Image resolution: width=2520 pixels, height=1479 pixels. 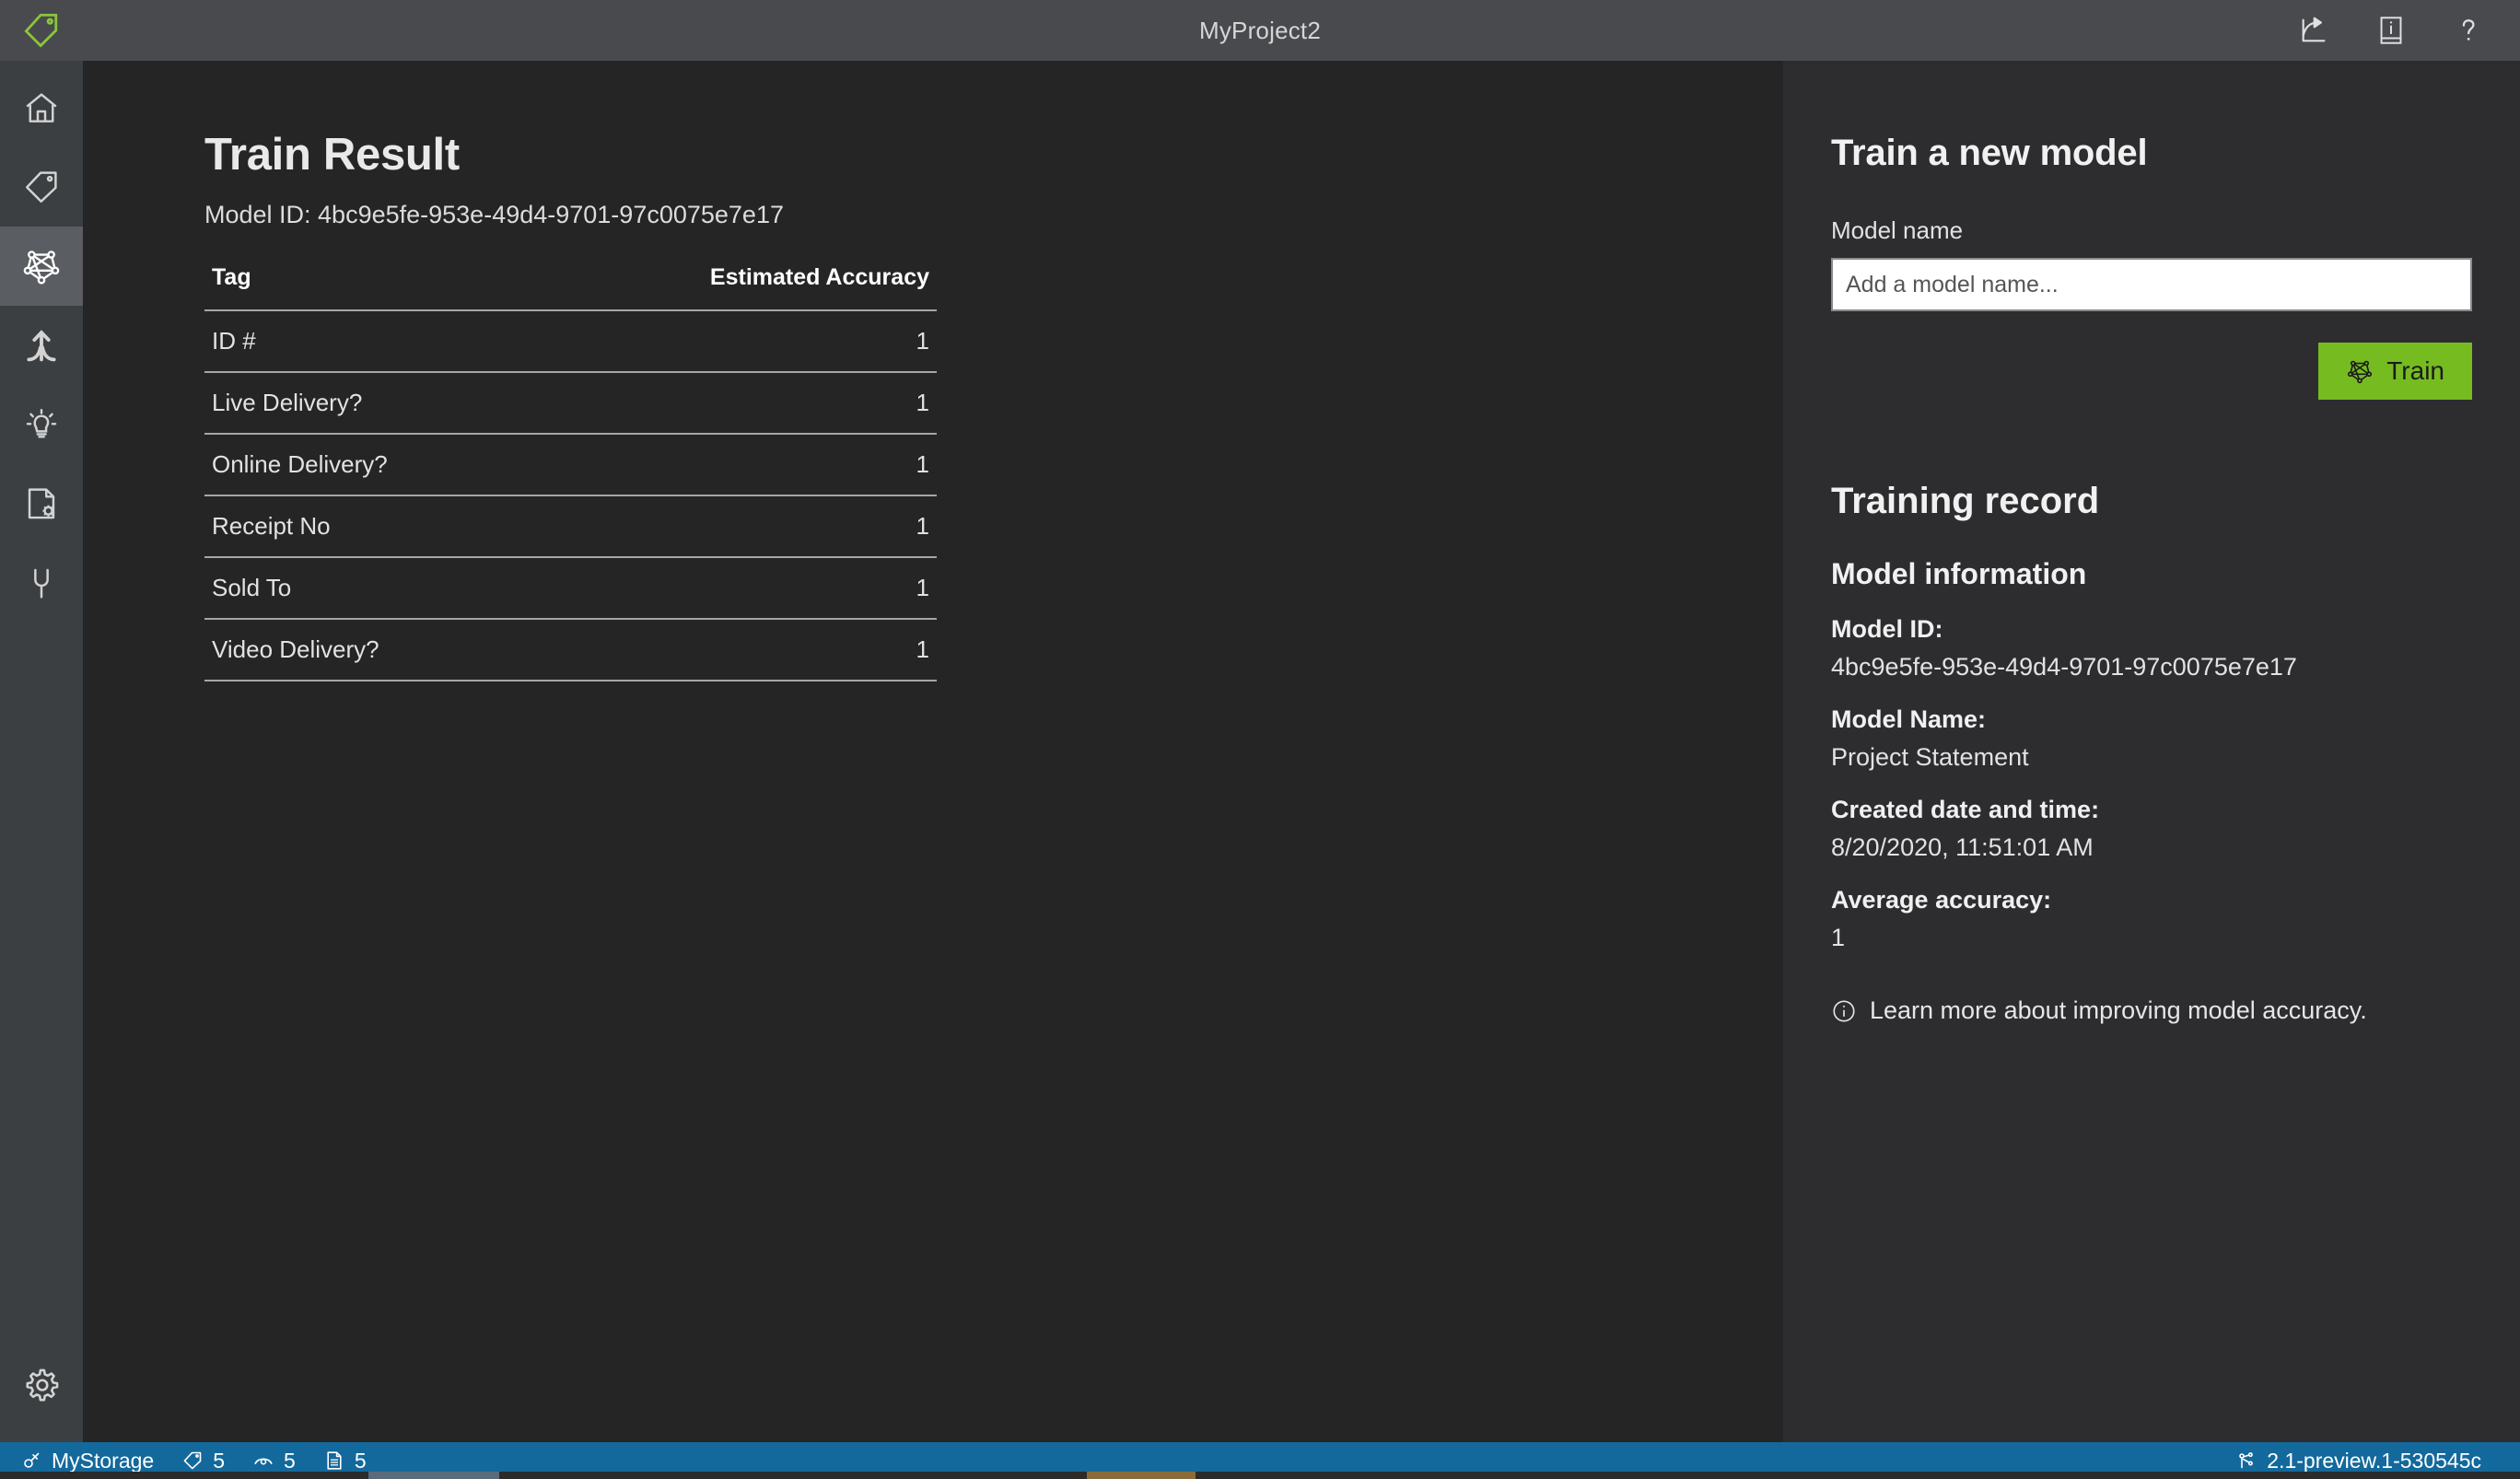 I want to click on column-header-accuracy: Estimated Accuracy, so click(x=731, y=287).